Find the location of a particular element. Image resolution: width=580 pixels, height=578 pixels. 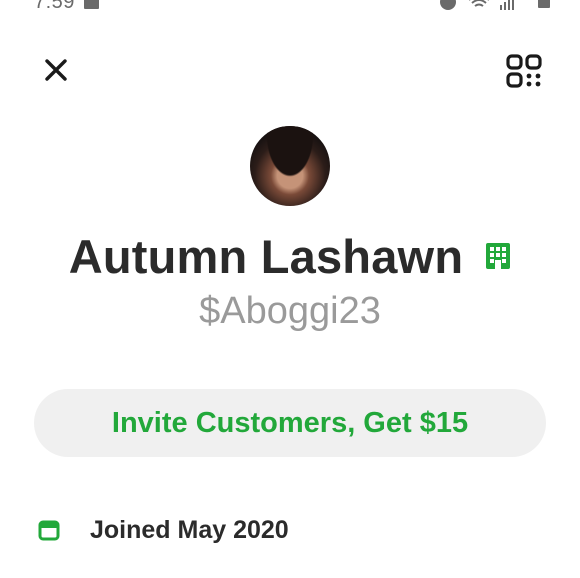

avatar is located at coordinates (290, 166).